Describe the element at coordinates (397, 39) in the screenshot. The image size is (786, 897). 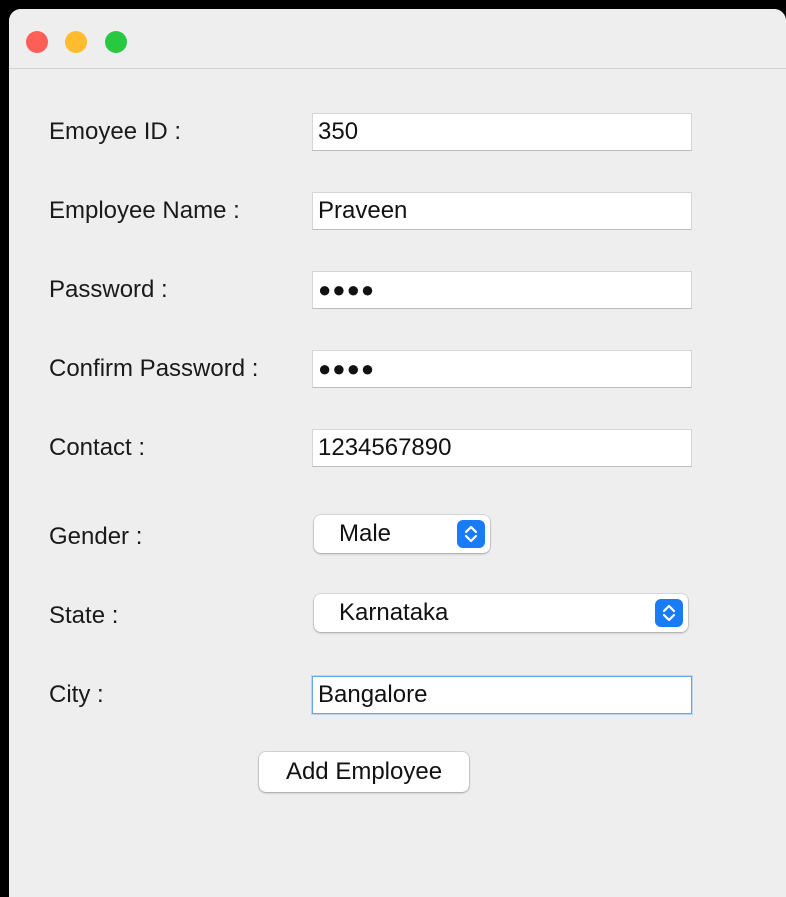
I see `title-bar` at that location.